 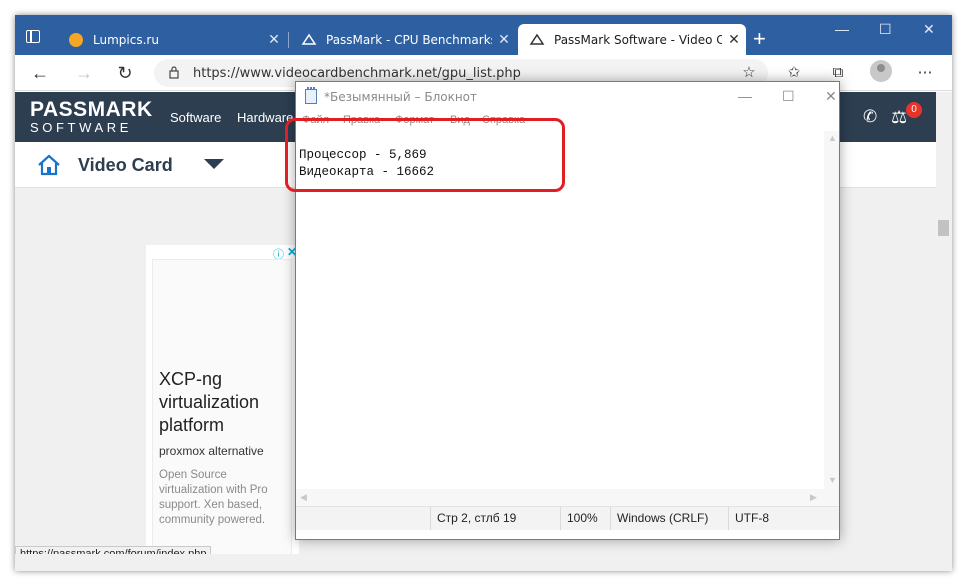 I want to click on notepad-title: *Безымянный – Блокнот, so click(x=401, y=97).